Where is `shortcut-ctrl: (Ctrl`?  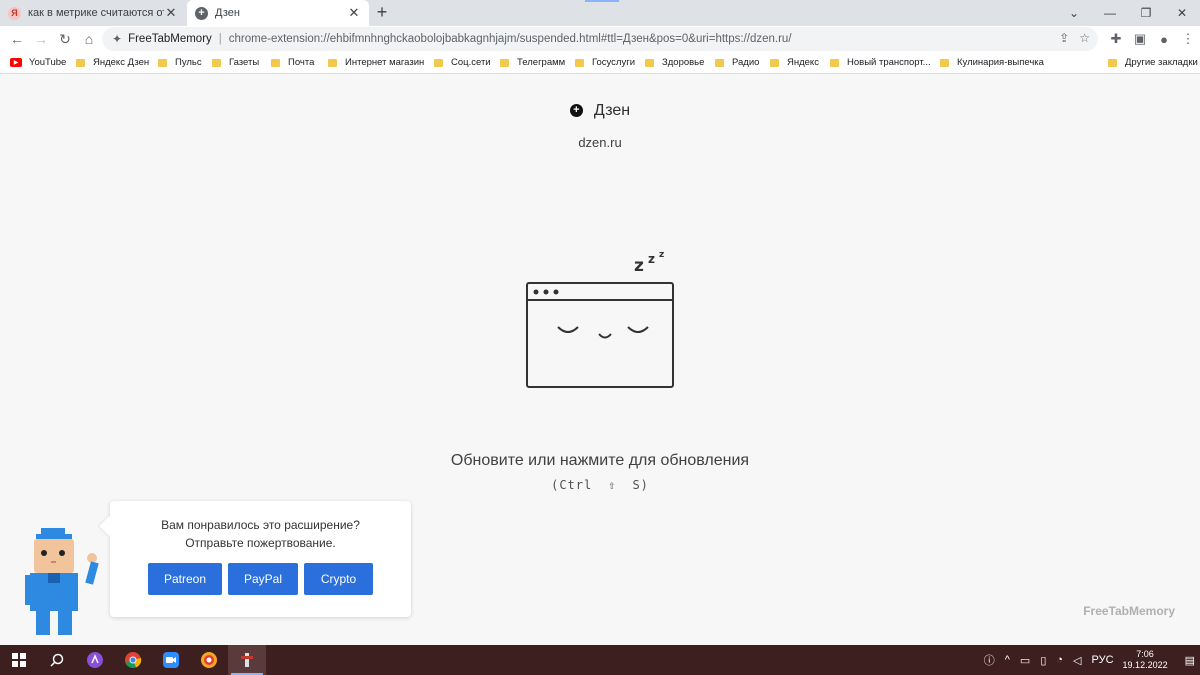
shortcut-ctrl: (Ctrl is located at coordinates (572, 485).